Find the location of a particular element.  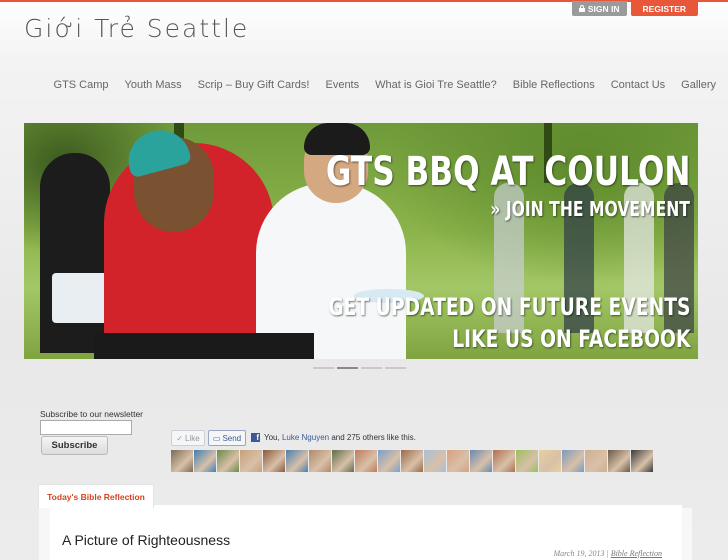

facebook-social-suffix: and 275 others like this. is located at coordinates (372, 437).